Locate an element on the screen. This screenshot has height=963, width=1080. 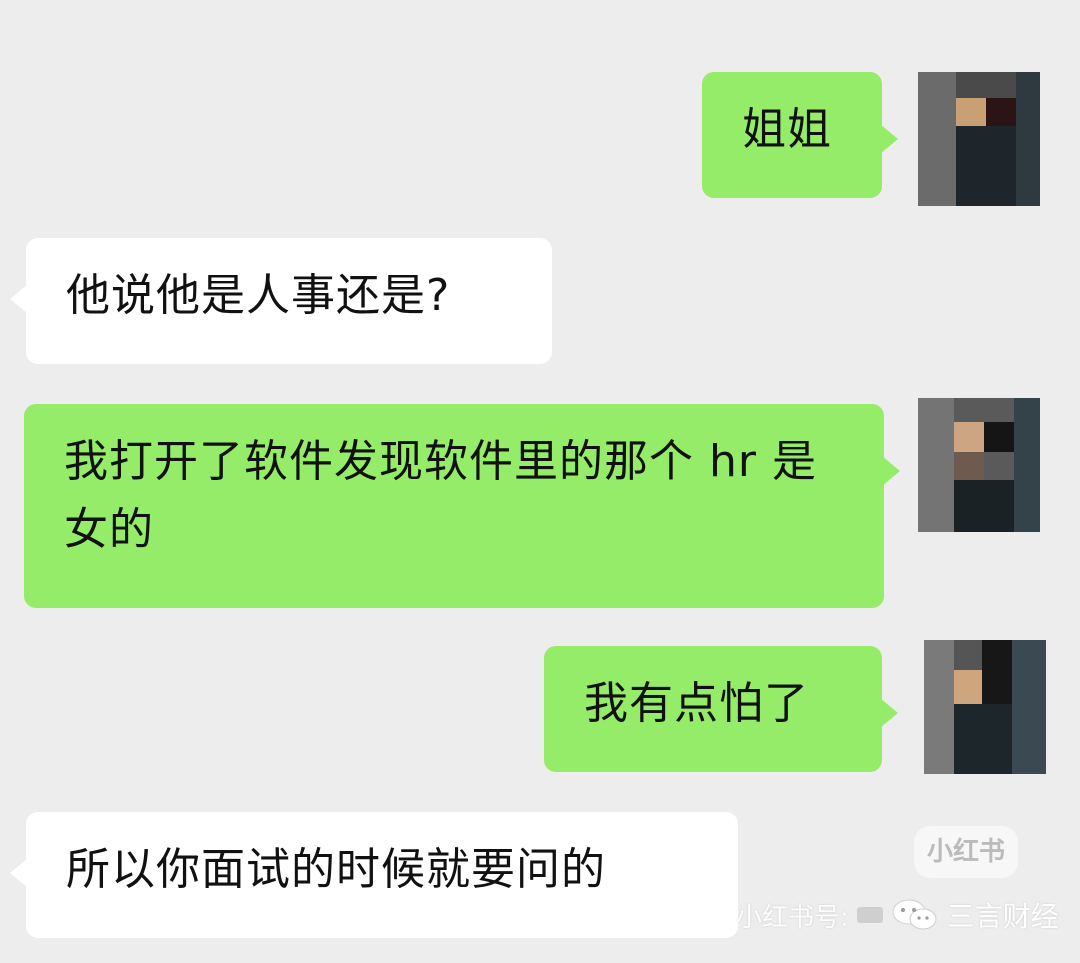
watermark-account-name: 三言财经 is located at coordinates (1002, 916).